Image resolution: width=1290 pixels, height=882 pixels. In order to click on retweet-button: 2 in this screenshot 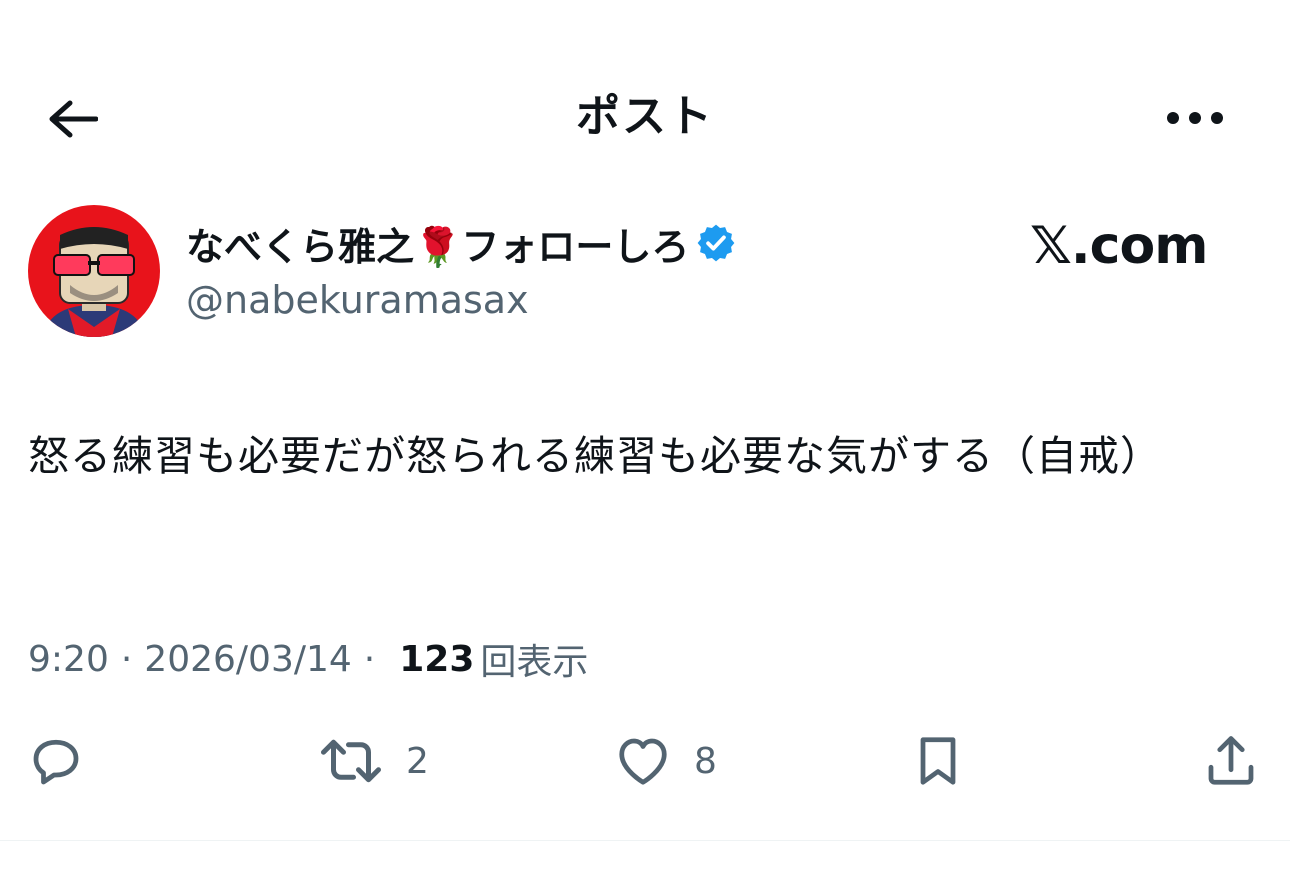, I will do `click(372, 761)`.